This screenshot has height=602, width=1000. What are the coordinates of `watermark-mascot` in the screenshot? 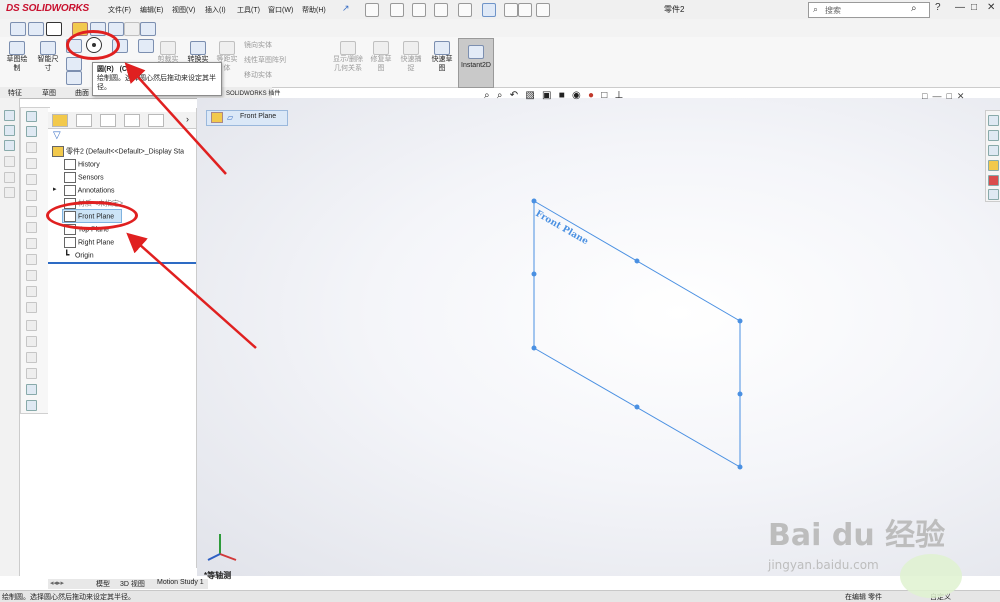 It's located at (931, 576).